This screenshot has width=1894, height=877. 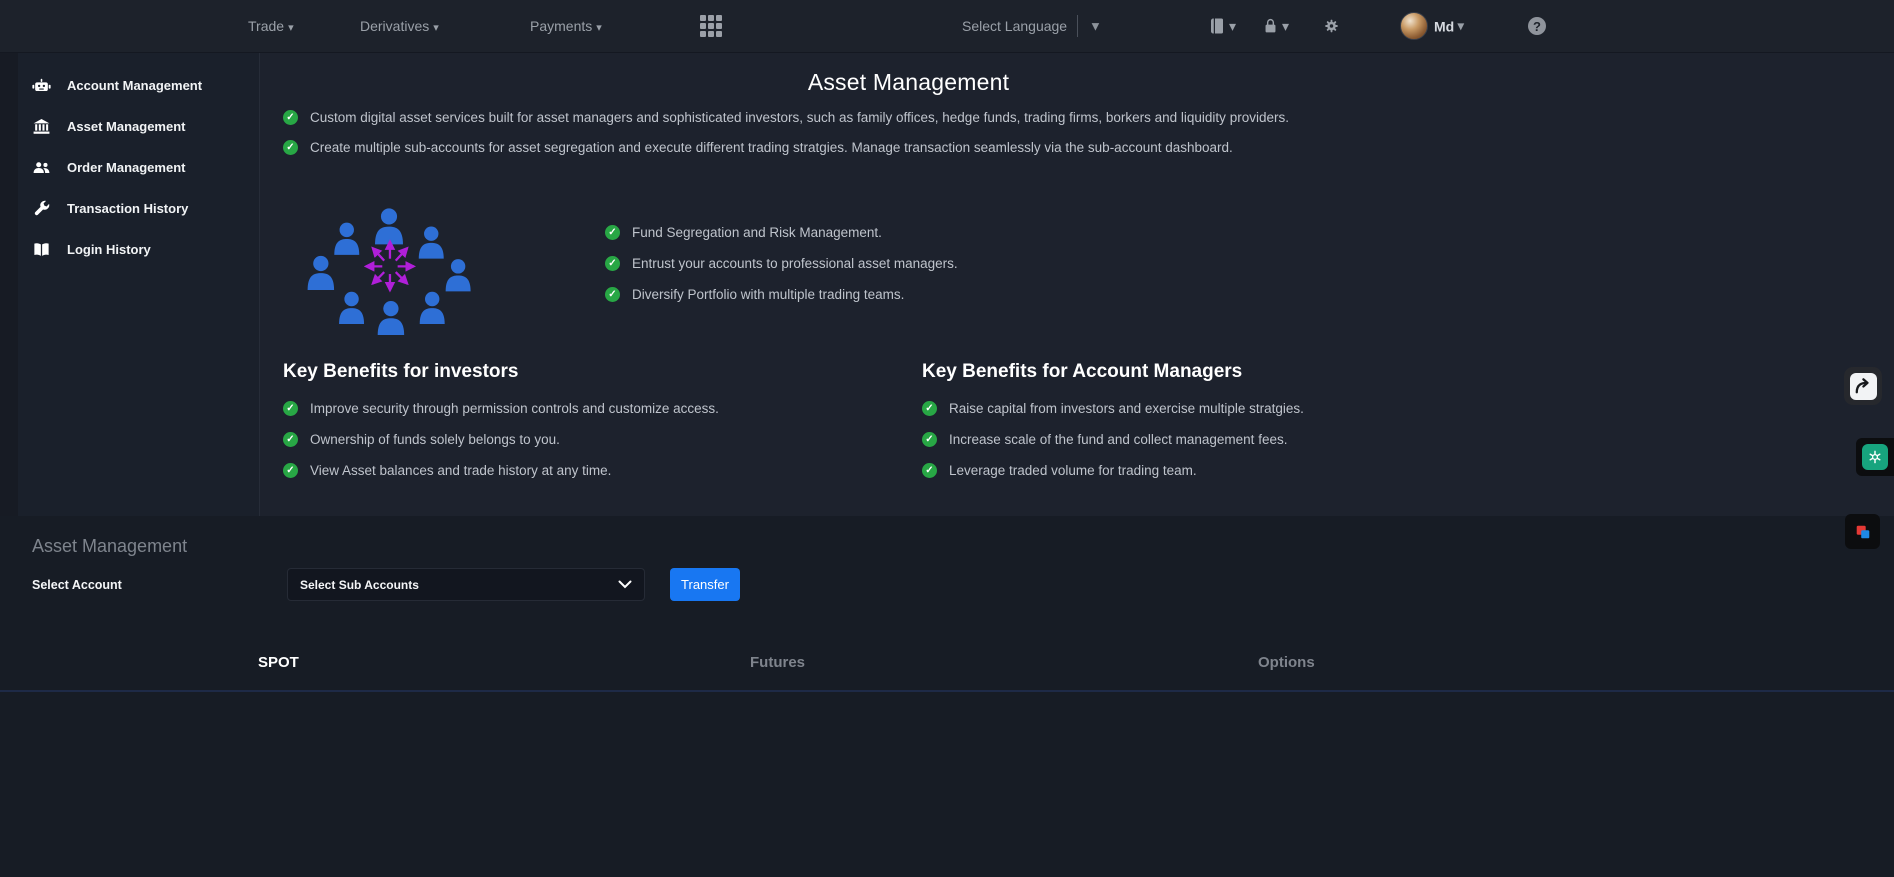 I want to click on benefit-text: Leverage traded volume for trading team., so click(x=1073, y=470).